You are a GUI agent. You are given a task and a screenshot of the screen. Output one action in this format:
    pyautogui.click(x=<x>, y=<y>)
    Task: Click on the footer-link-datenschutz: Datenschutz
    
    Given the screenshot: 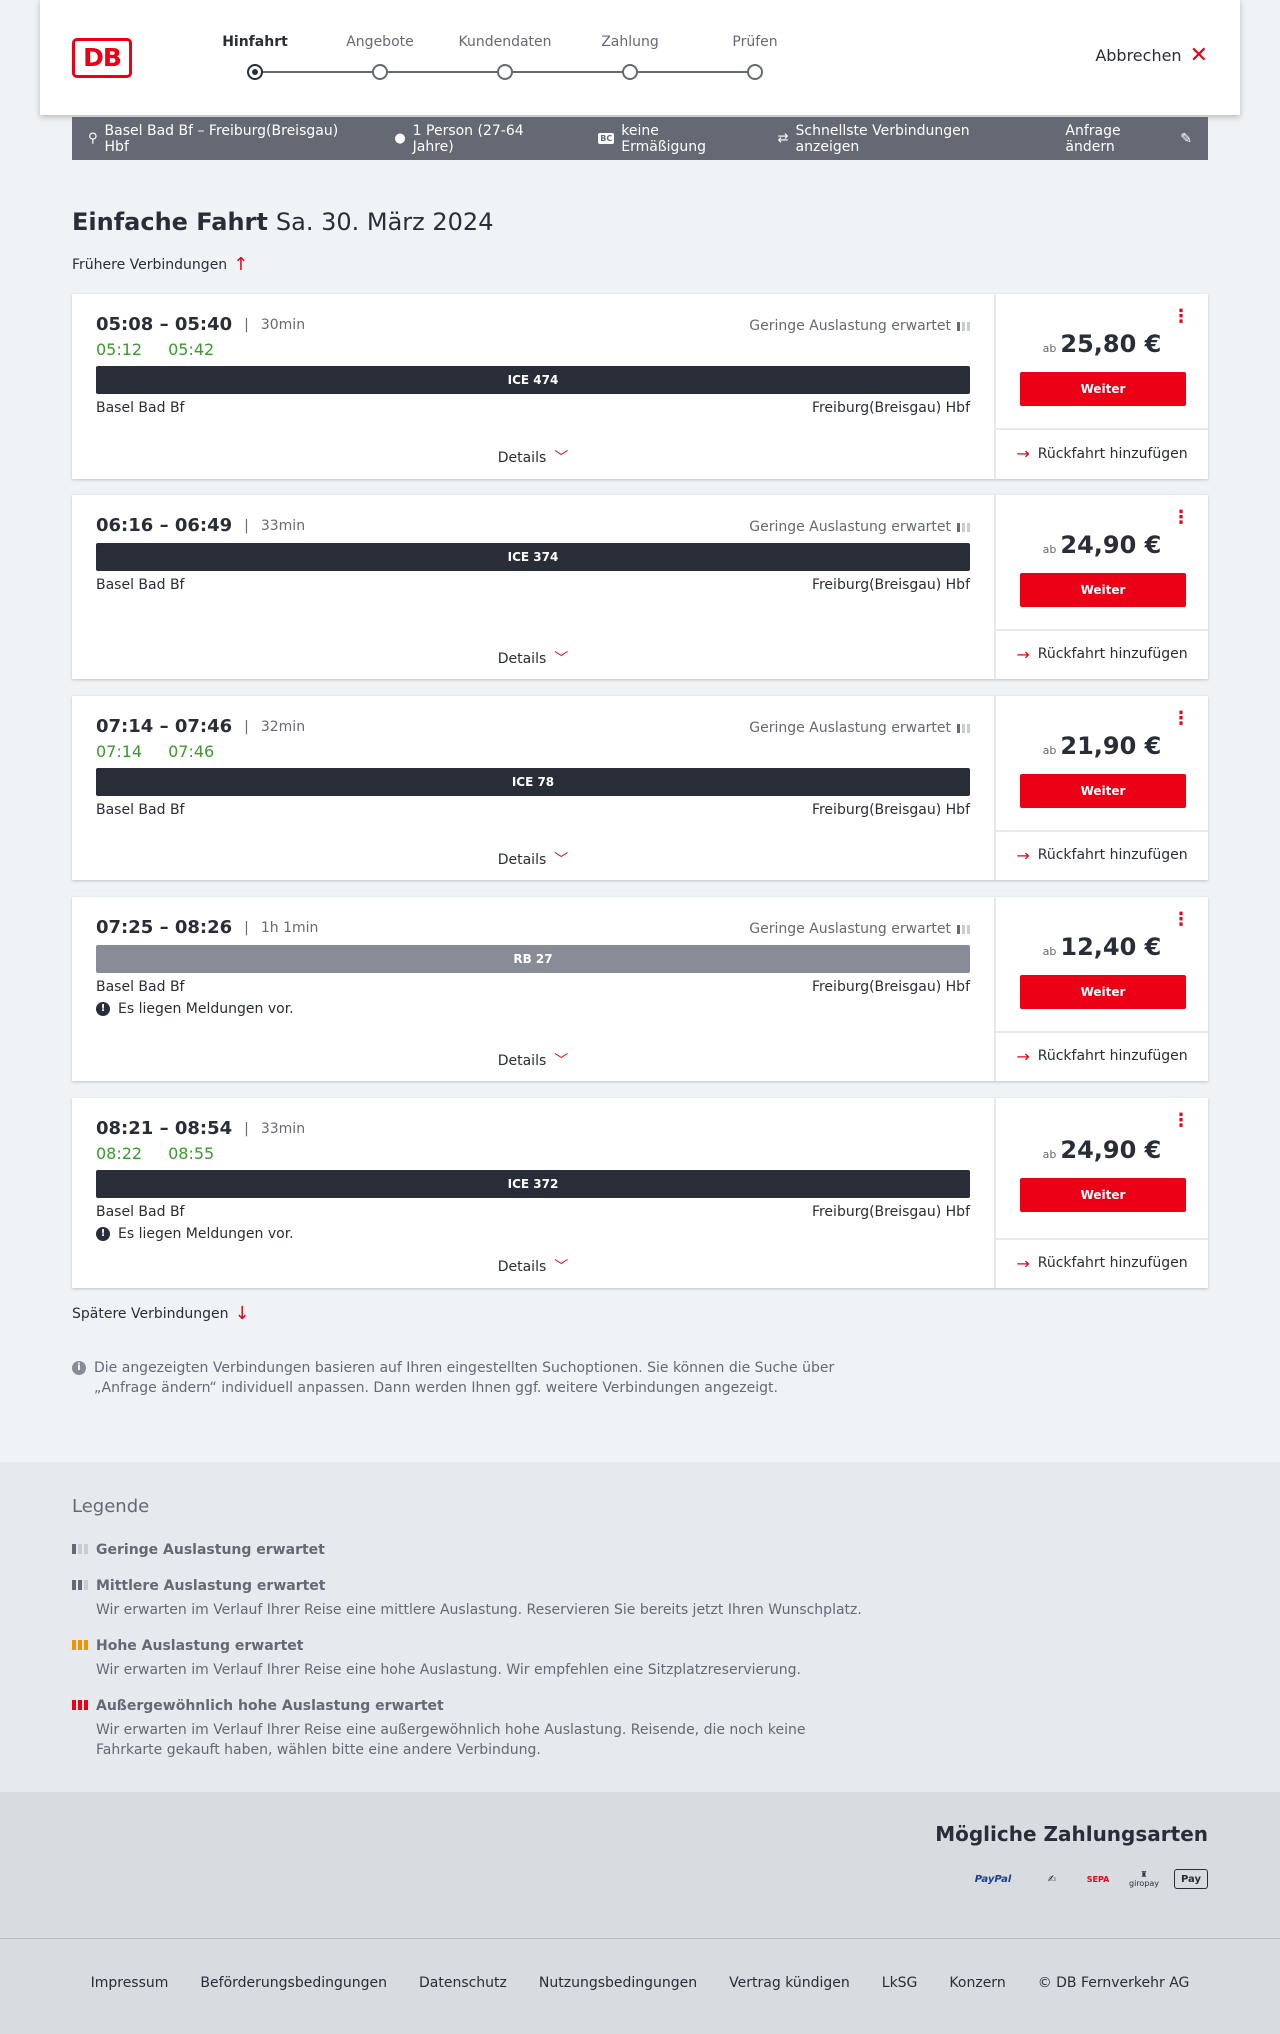 What is the action you would take?
    pyautogui.click(x=463, y=1983)
    